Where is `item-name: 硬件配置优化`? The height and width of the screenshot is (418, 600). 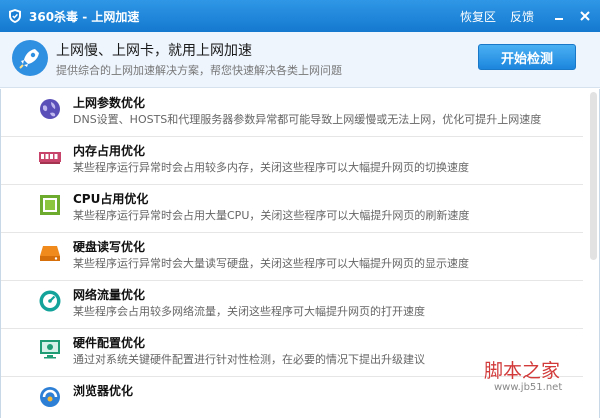 item-name: 硬件配置优化 is located at coordinates (109, 343).